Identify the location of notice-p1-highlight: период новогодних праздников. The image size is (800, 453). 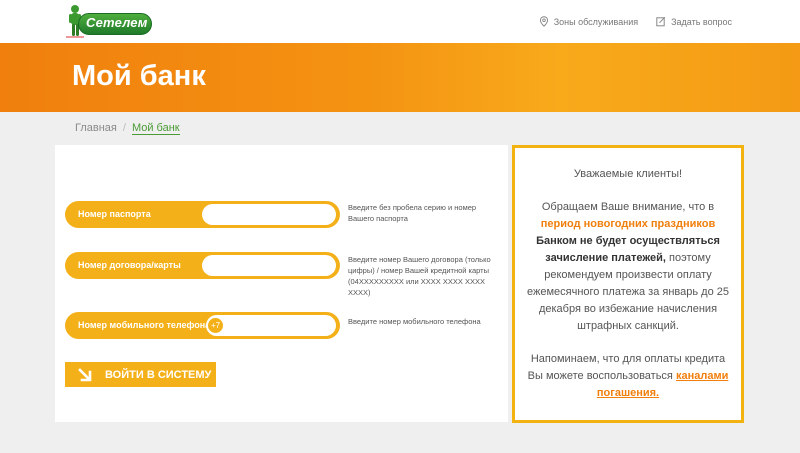
(628, 224).